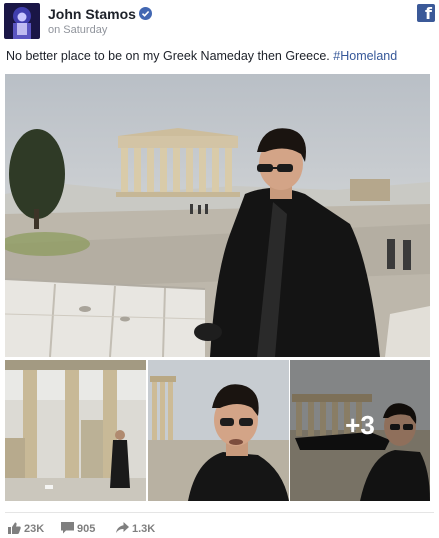 The width and height of the screenshot is (439, 538). I want to click on author-name: John Stamos, so click(92, 14).